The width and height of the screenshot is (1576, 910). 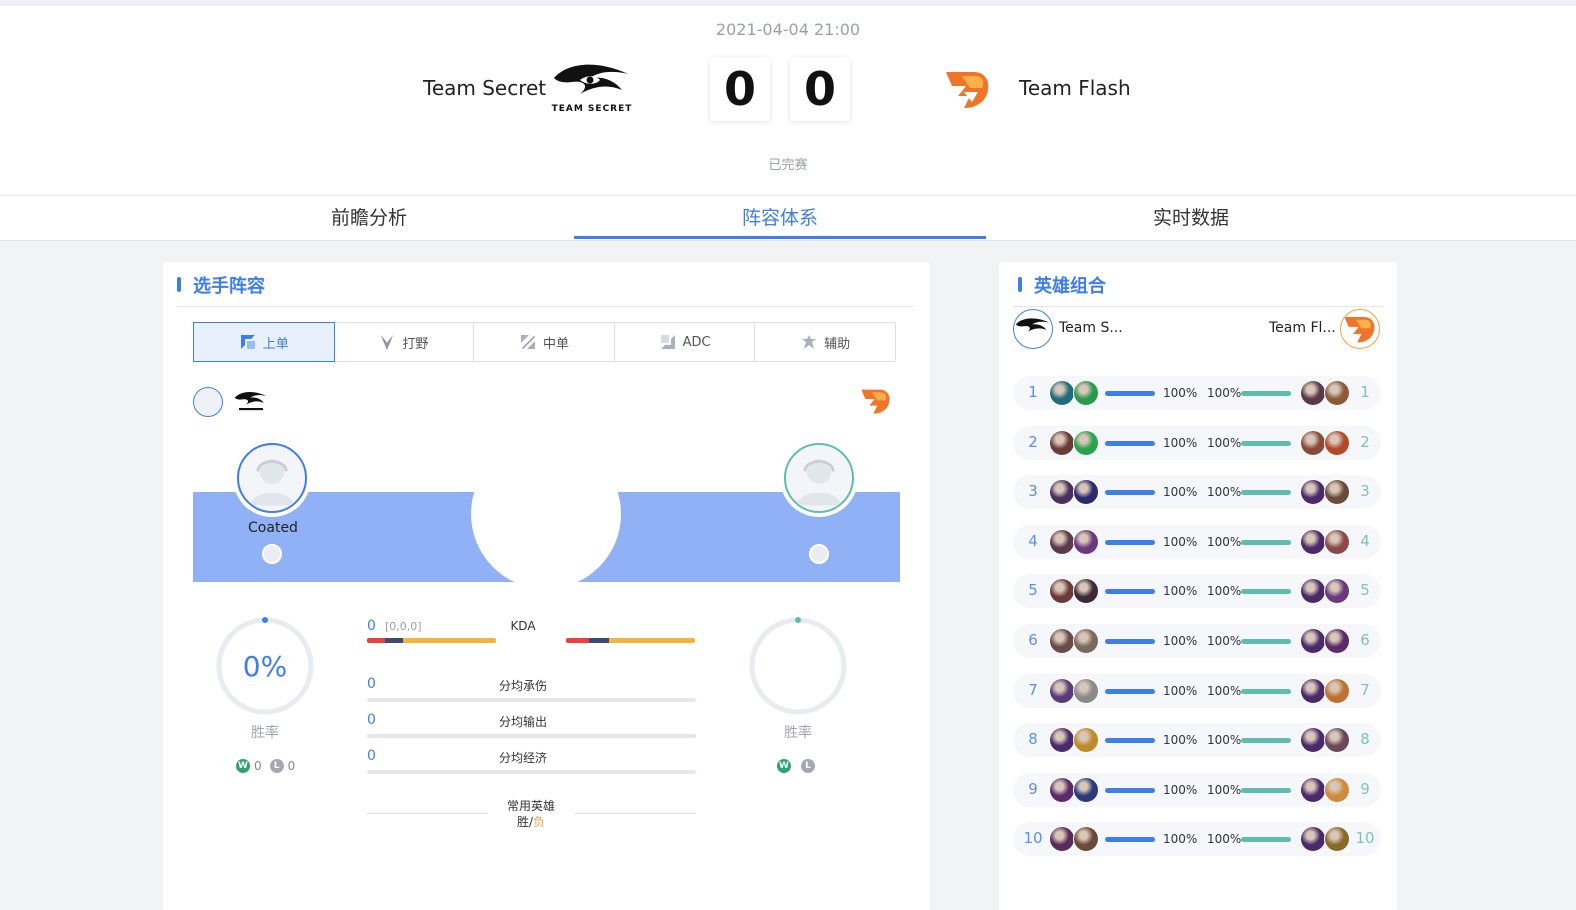 What do you see at coordinates (544, 342) in the screenshot?
I see `role-tab-mid: 中单` at bounding box center [544, 342].